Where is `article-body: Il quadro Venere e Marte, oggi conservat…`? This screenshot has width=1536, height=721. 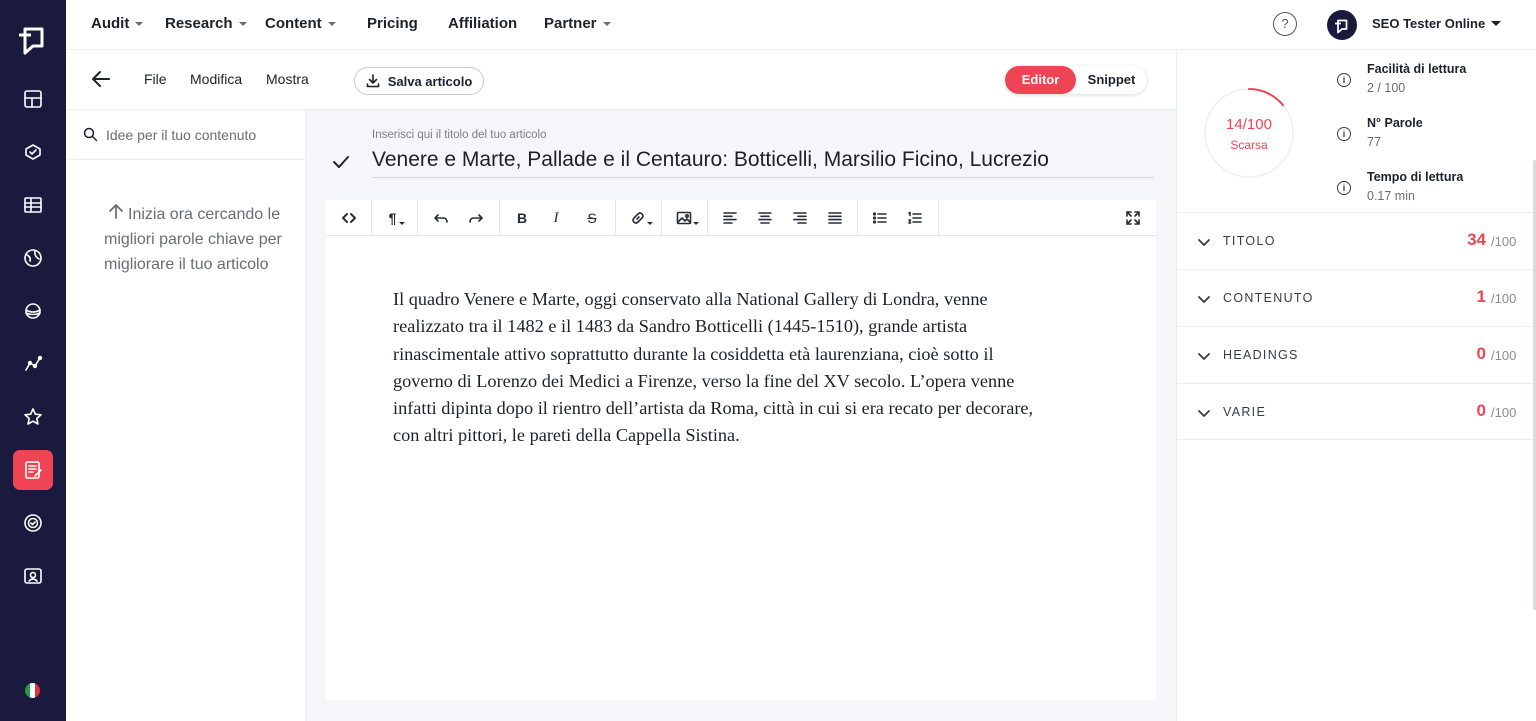
article-body: Il quadro Venere e Marte, oggi conservat… is located at coordinates (743, 368).